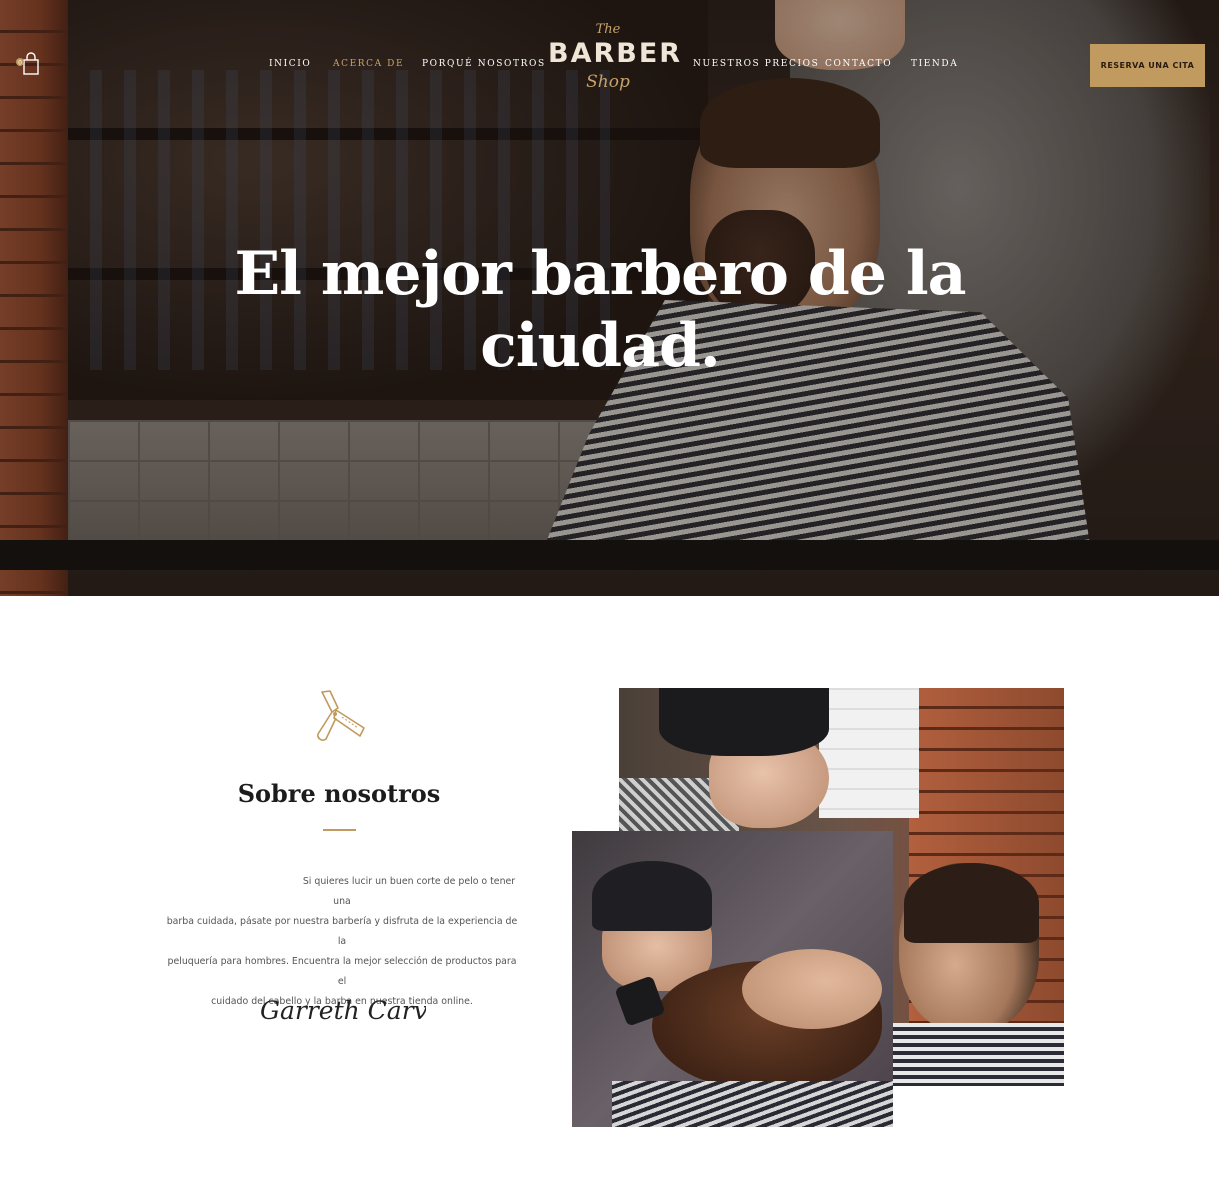 The image size is (1219, 1200). I want to click on signature: Garreth Carver, so click(343, 1010).